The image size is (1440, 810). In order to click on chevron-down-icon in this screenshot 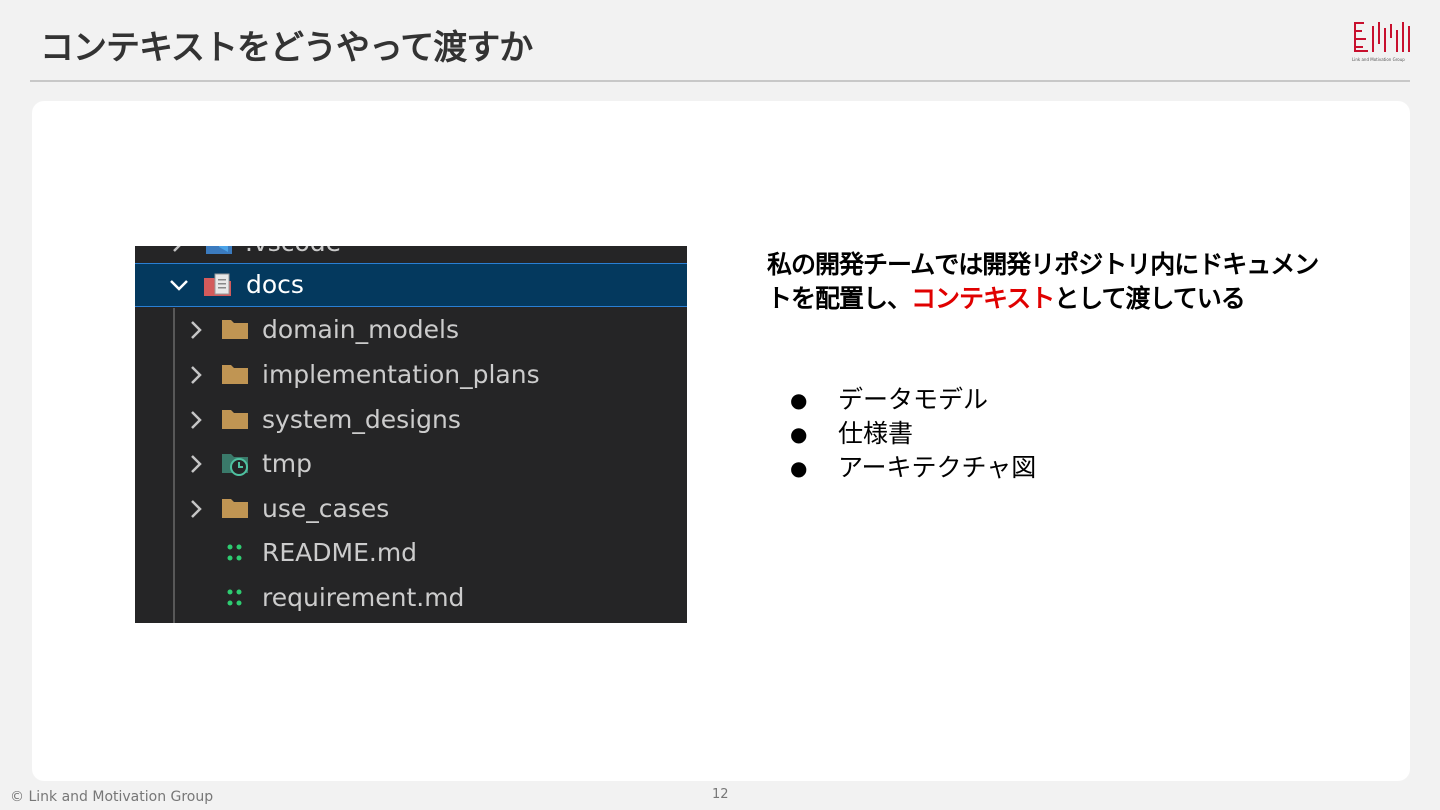, I will do `click(179, 285)`.